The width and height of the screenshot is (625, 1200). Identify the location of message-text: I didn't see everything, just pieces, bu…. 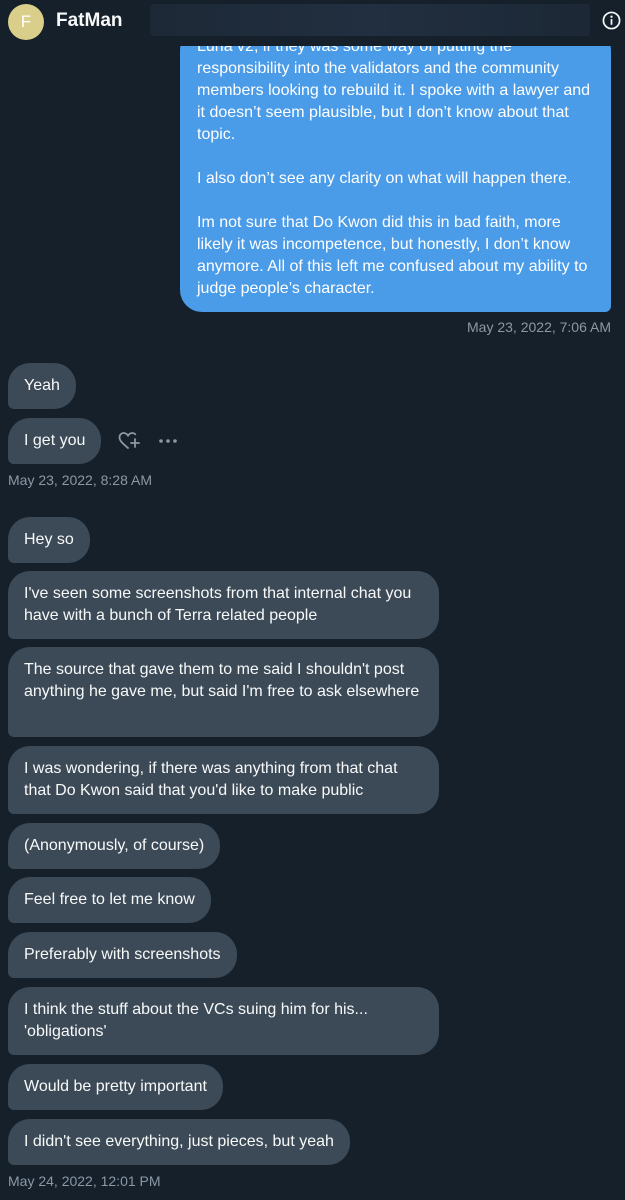
(179, 1141).